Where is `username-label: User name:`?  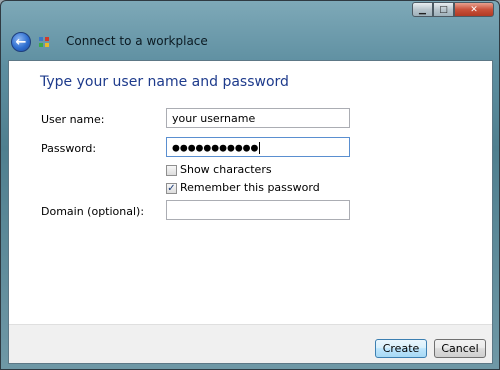 username-label: User name: is located at coordinates (73, 119).